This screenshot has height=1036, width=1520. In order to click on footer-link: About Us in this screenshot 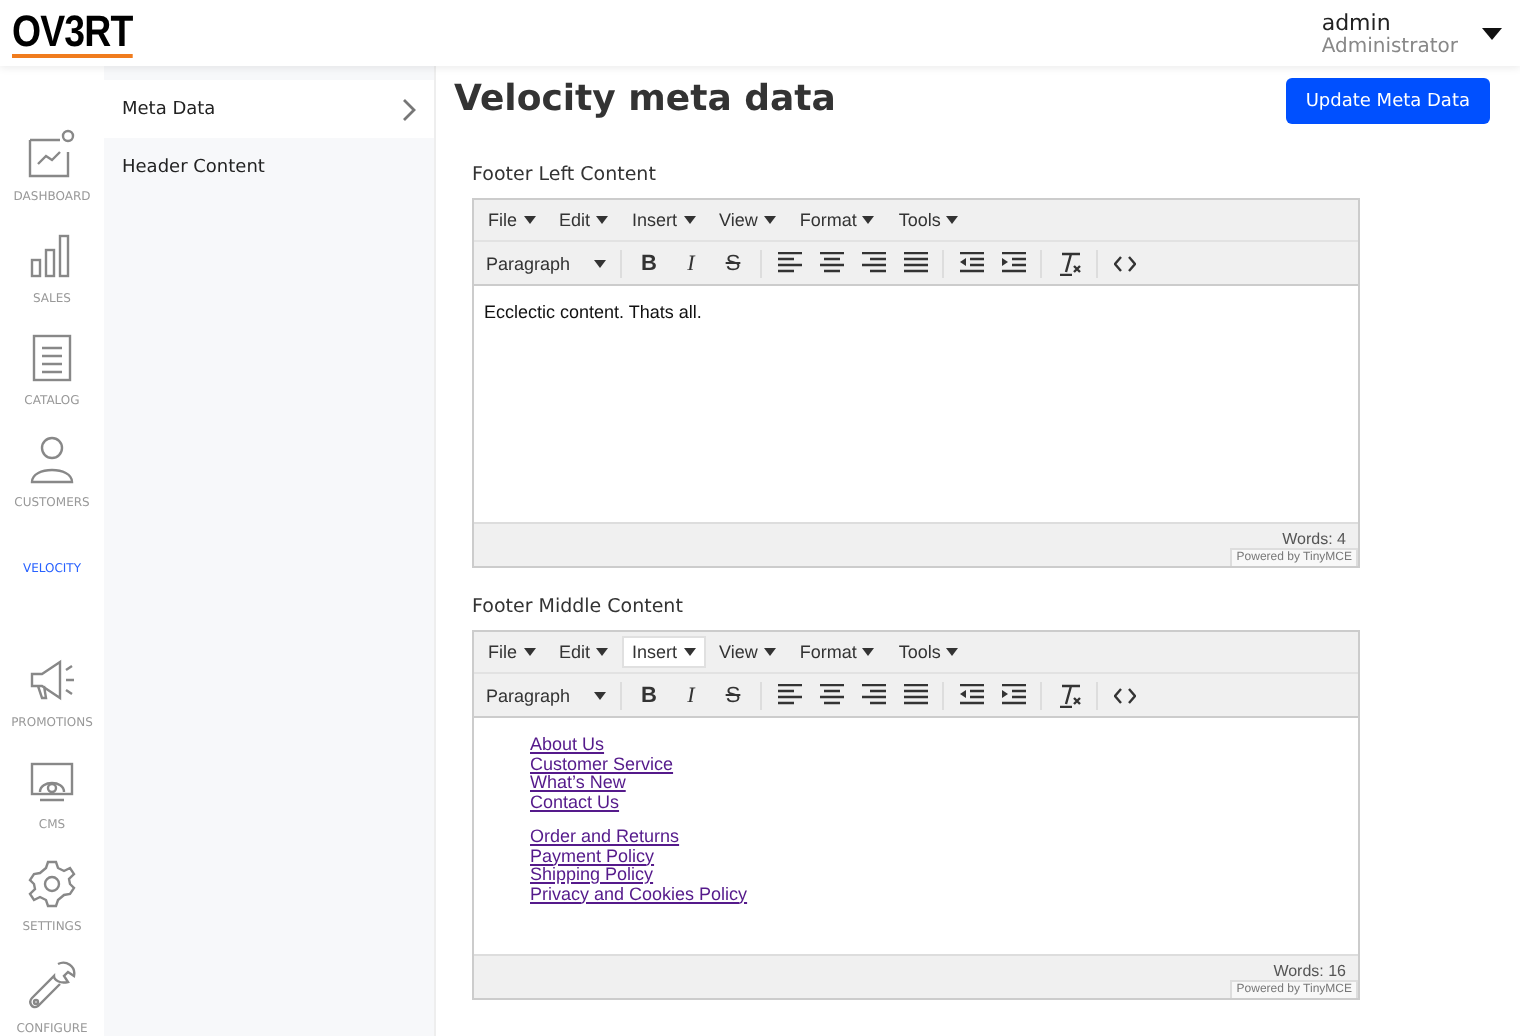, I will do `click(567, 745)`.